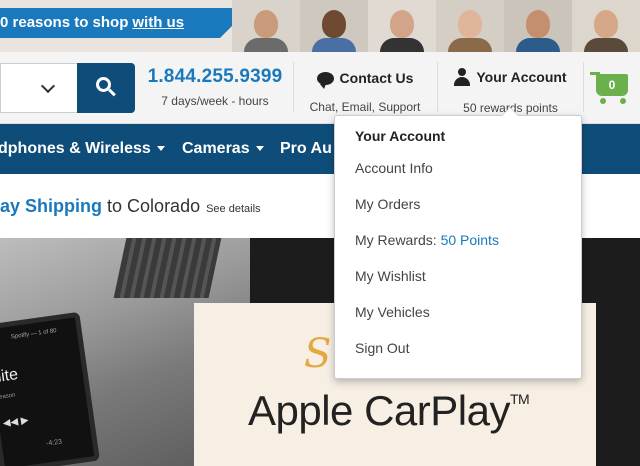 Image resolution: width=640 pixels, height=466 pixels. I want to click on nav-item-cameras: Cameras, so click(223, 149).